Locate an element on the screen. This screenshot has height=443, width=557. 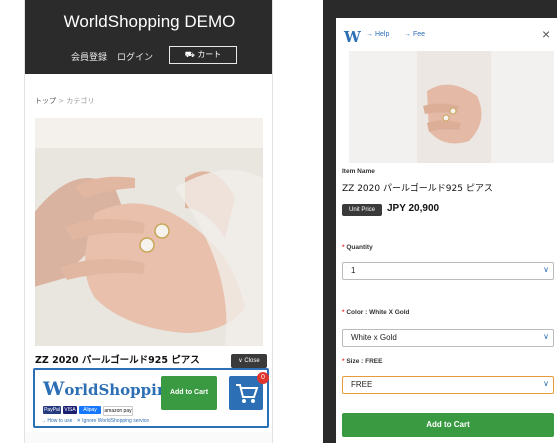
ignore-service-link: ✕ Ignore WorldShopping service is located at coordinates (113, 421).